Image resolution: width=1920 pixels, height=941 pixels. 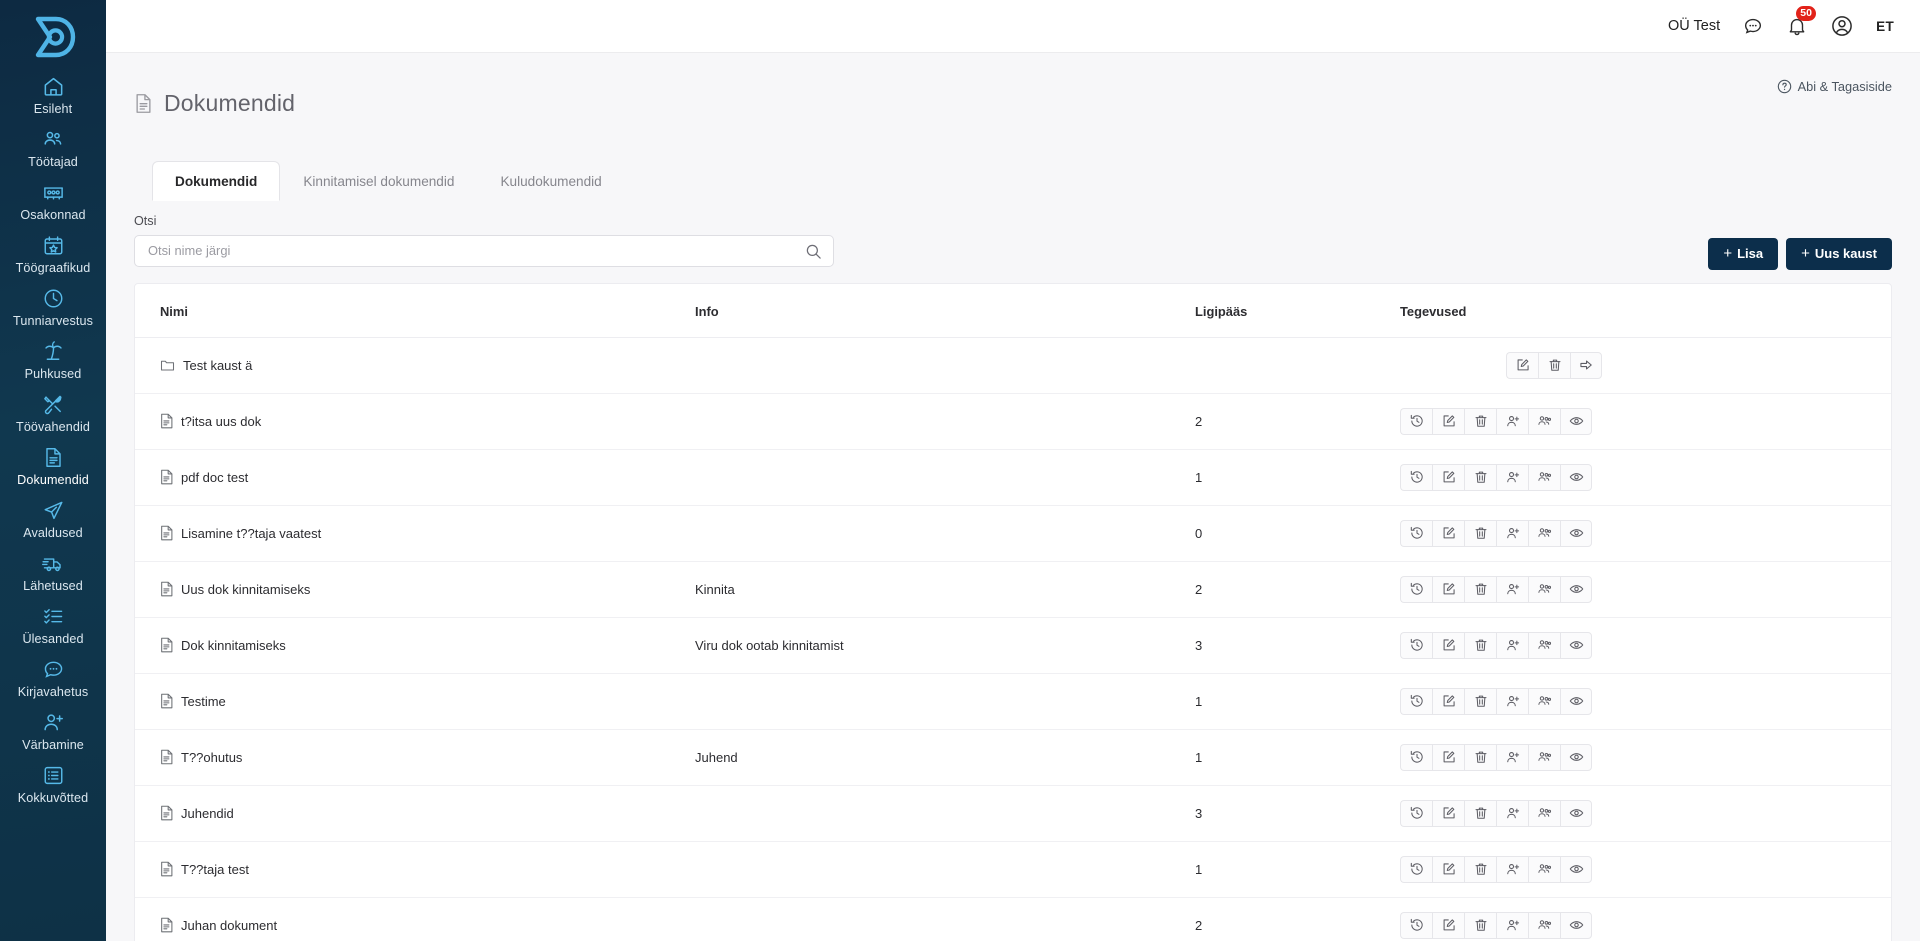 What do you see at coordinates (427, 813) in the screenshot?
I see `row-name: Juhendid` at bounding box center [427, 813].